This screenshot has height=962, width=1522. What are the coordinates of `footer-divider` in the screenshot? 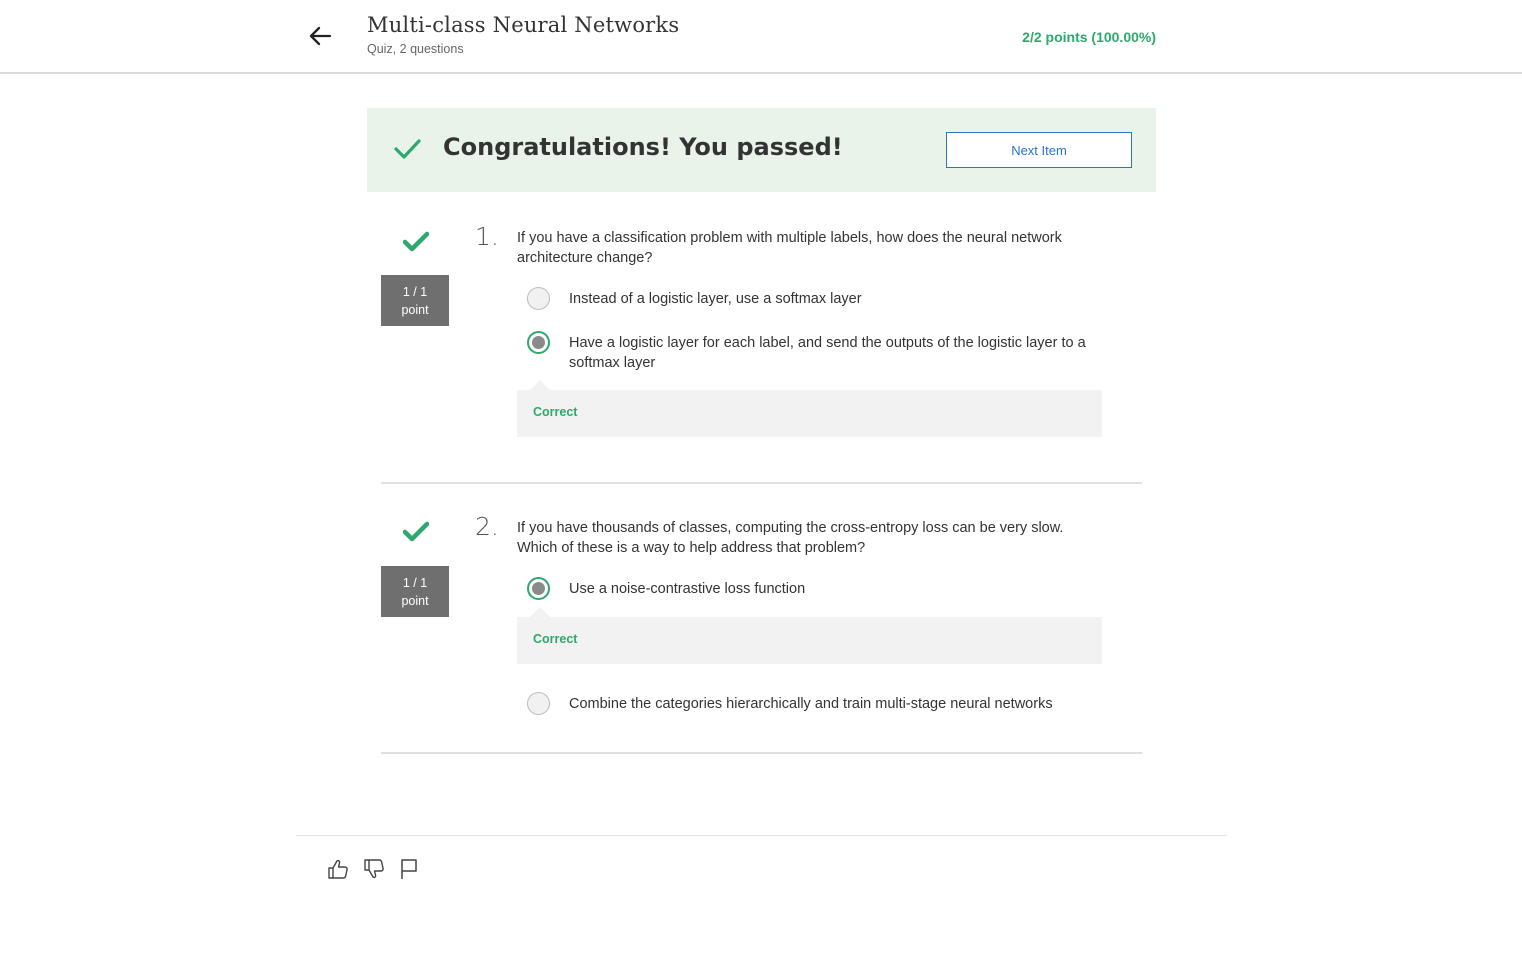 It's located at (761, 835).